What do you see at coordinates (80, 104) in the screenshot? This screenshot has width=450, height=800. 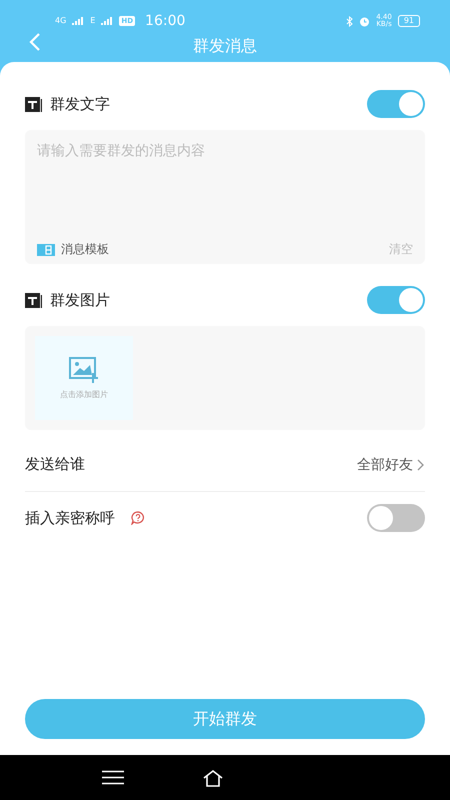 I see `section-title: 群发文字` at bounding box center [80, 104].